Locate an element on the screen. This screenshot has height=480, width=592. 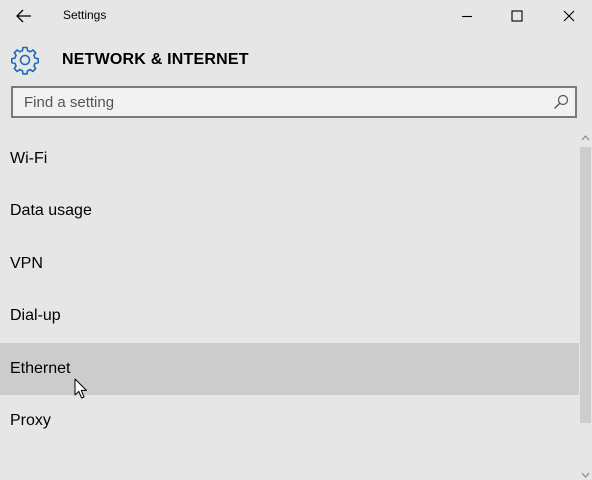
page-title: NETWORK & INTERNET is located at coordinates (155, 59).